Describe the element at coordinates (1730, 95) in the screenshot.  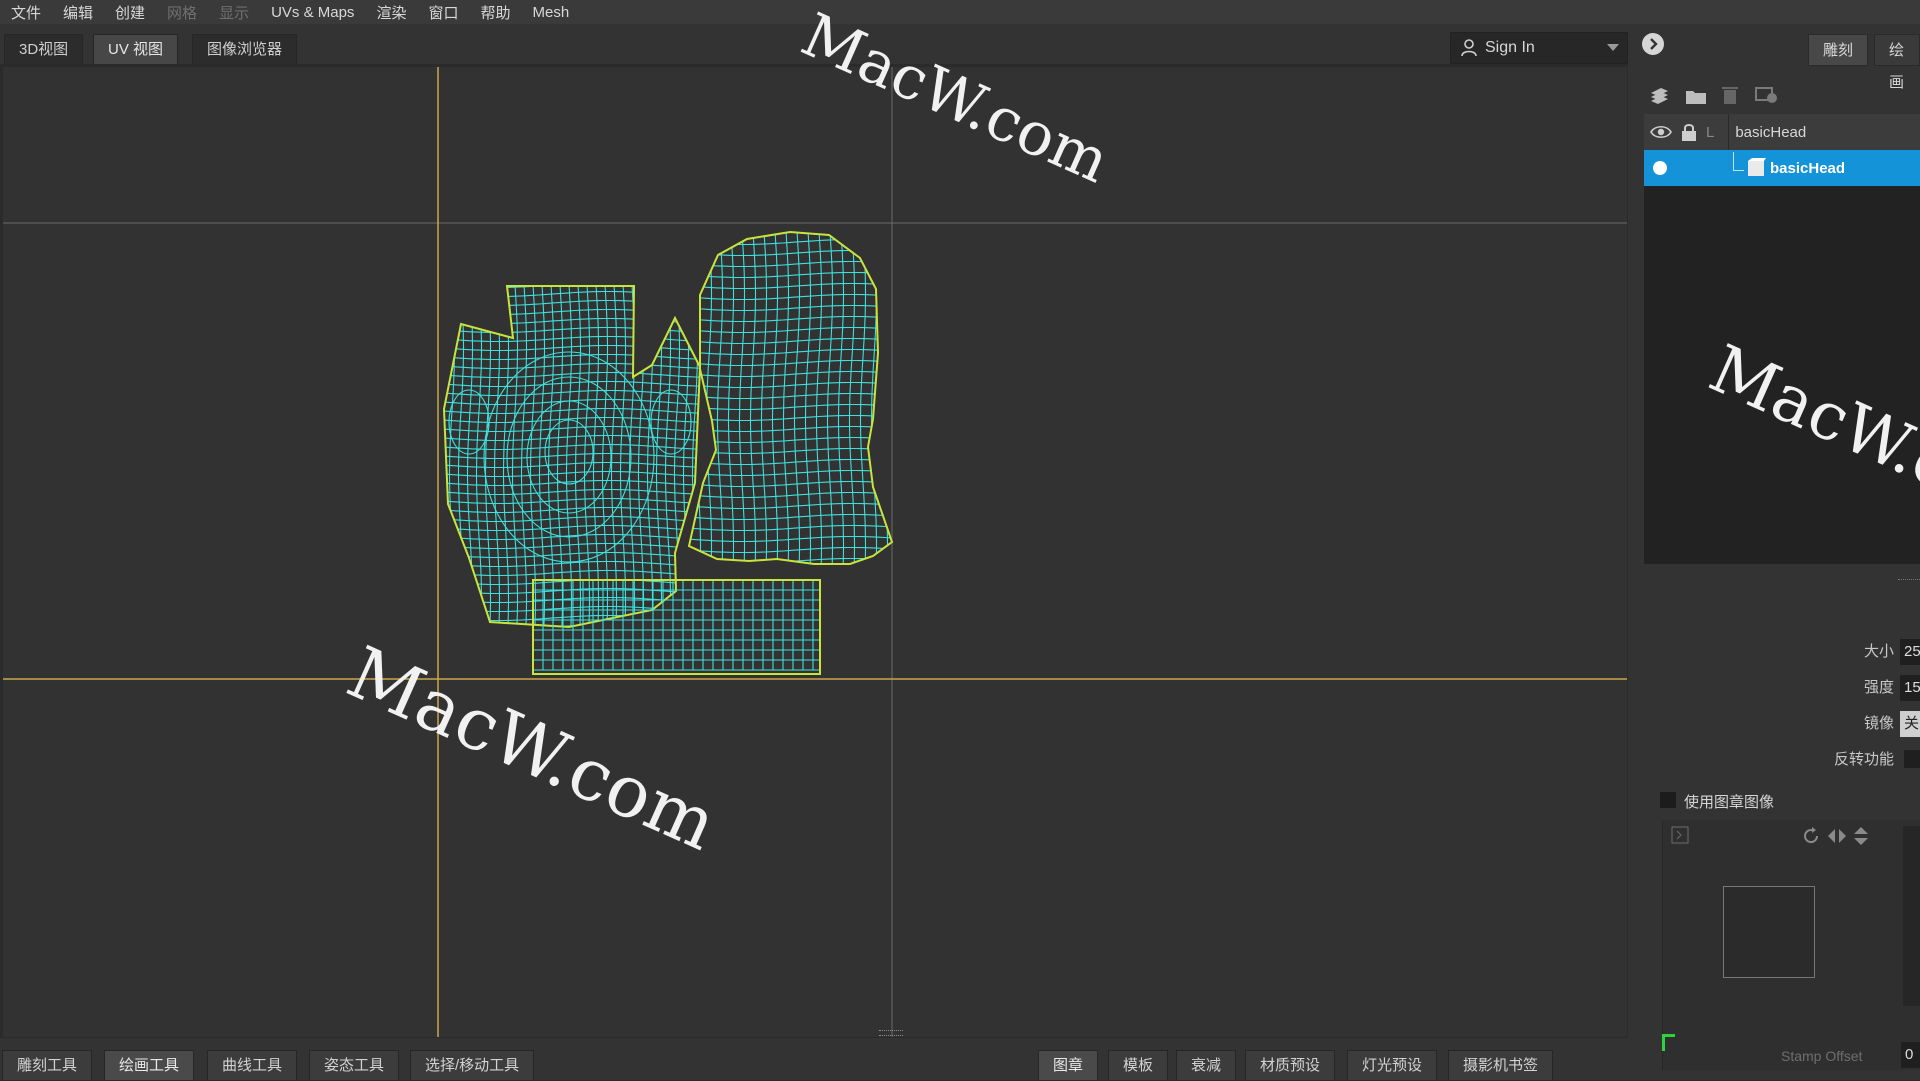
I see `trash-icon` at that location.